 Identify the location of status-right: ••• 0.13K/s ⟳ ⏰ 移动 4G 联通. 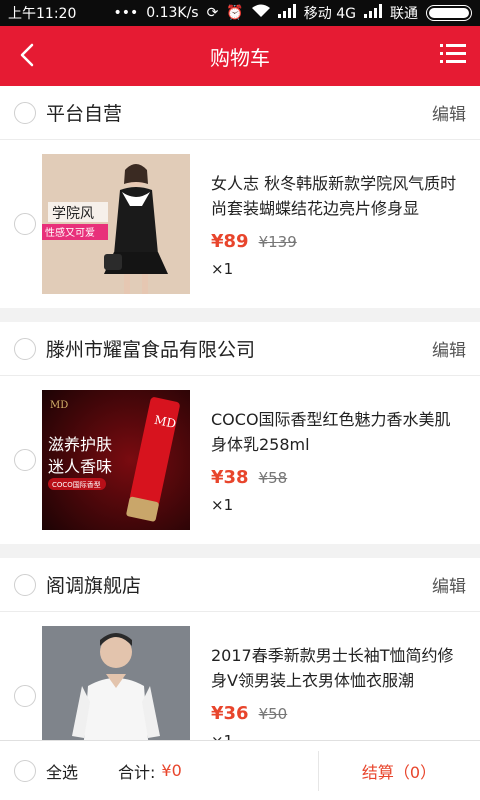
(292, 13).